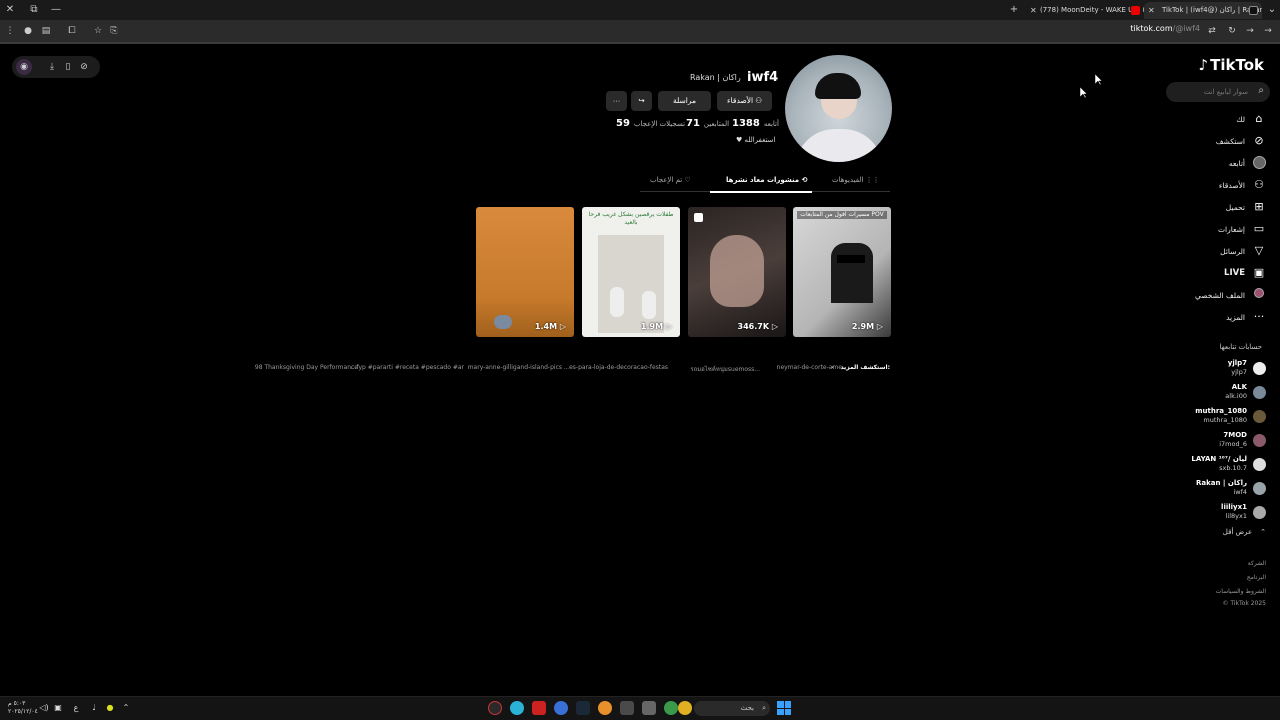 The image size is (1280, 720). Describe the element at coordinates (656, 326) in the screenshot. I see `view-count: 1.9M ▷` at that location.